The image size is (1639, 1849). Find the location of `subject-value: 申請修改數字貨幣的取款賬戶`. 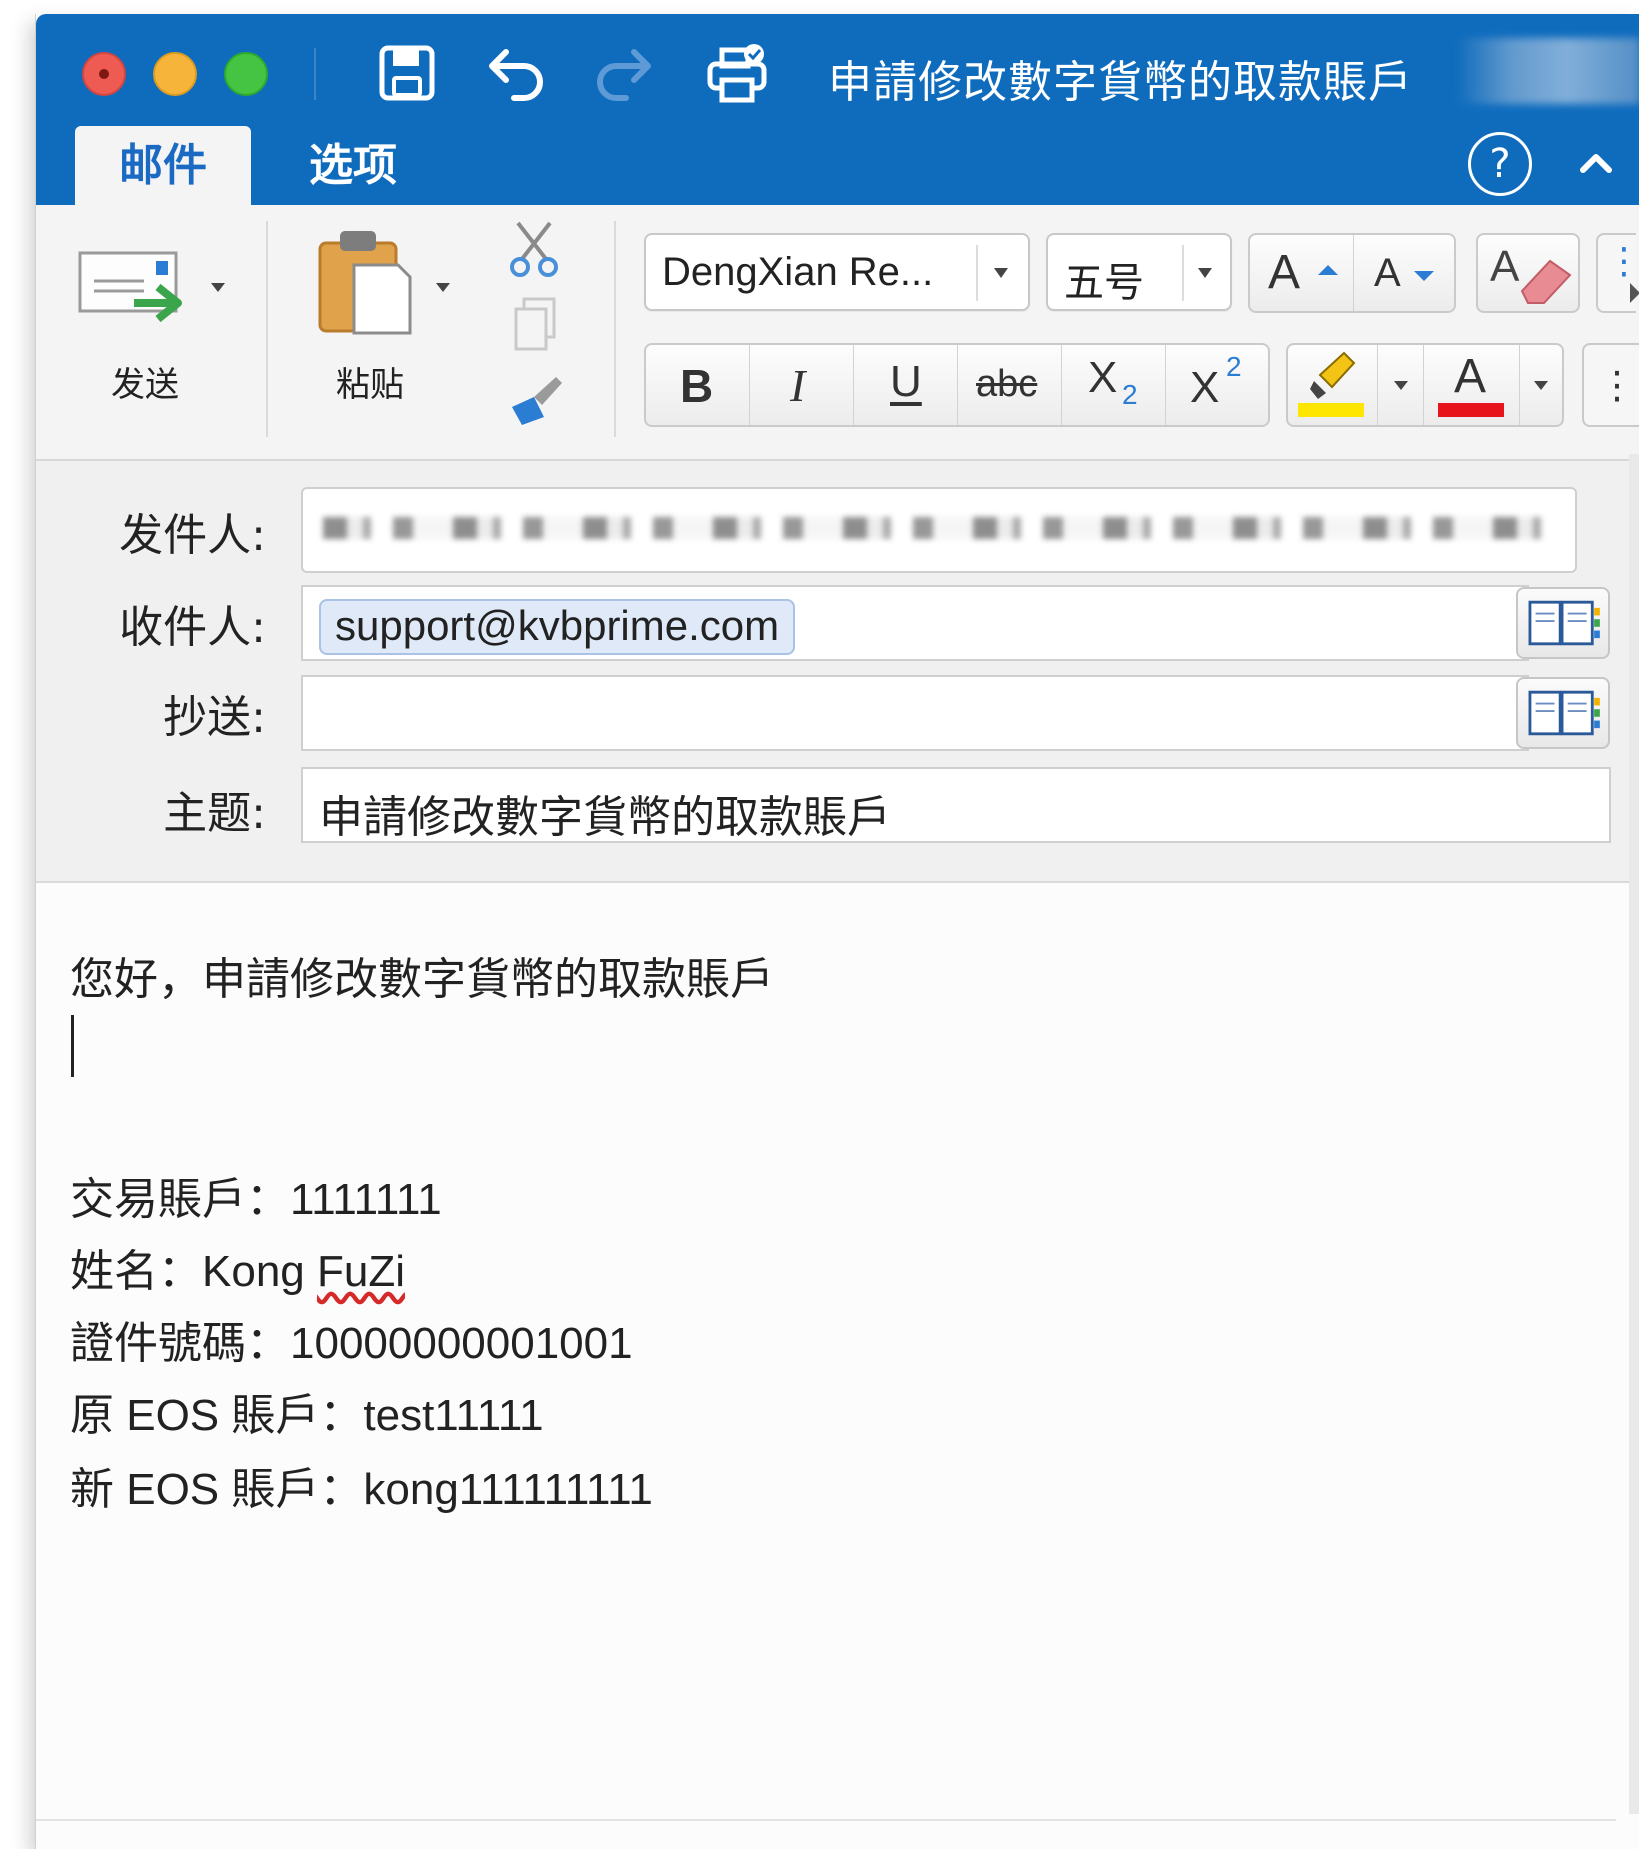

subject-value: 申請修改數字貨幣的取款賬戶 is located at coordinates (605, 817).